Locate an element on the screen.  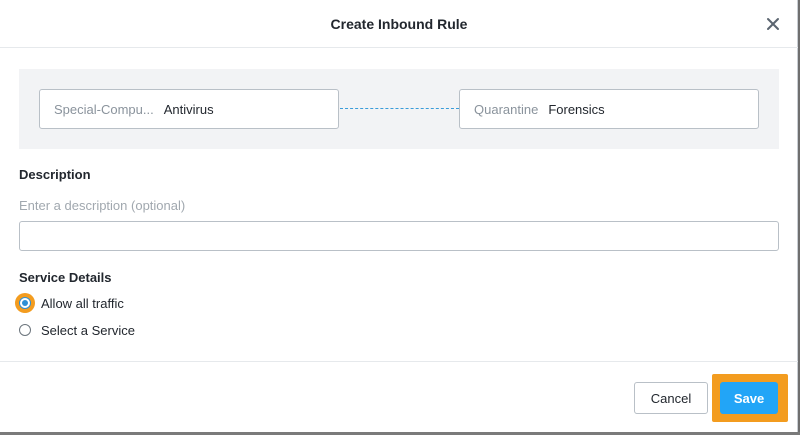
allow-all-traffic-radio: Allow all traffic is located at coordinates (69, 303).